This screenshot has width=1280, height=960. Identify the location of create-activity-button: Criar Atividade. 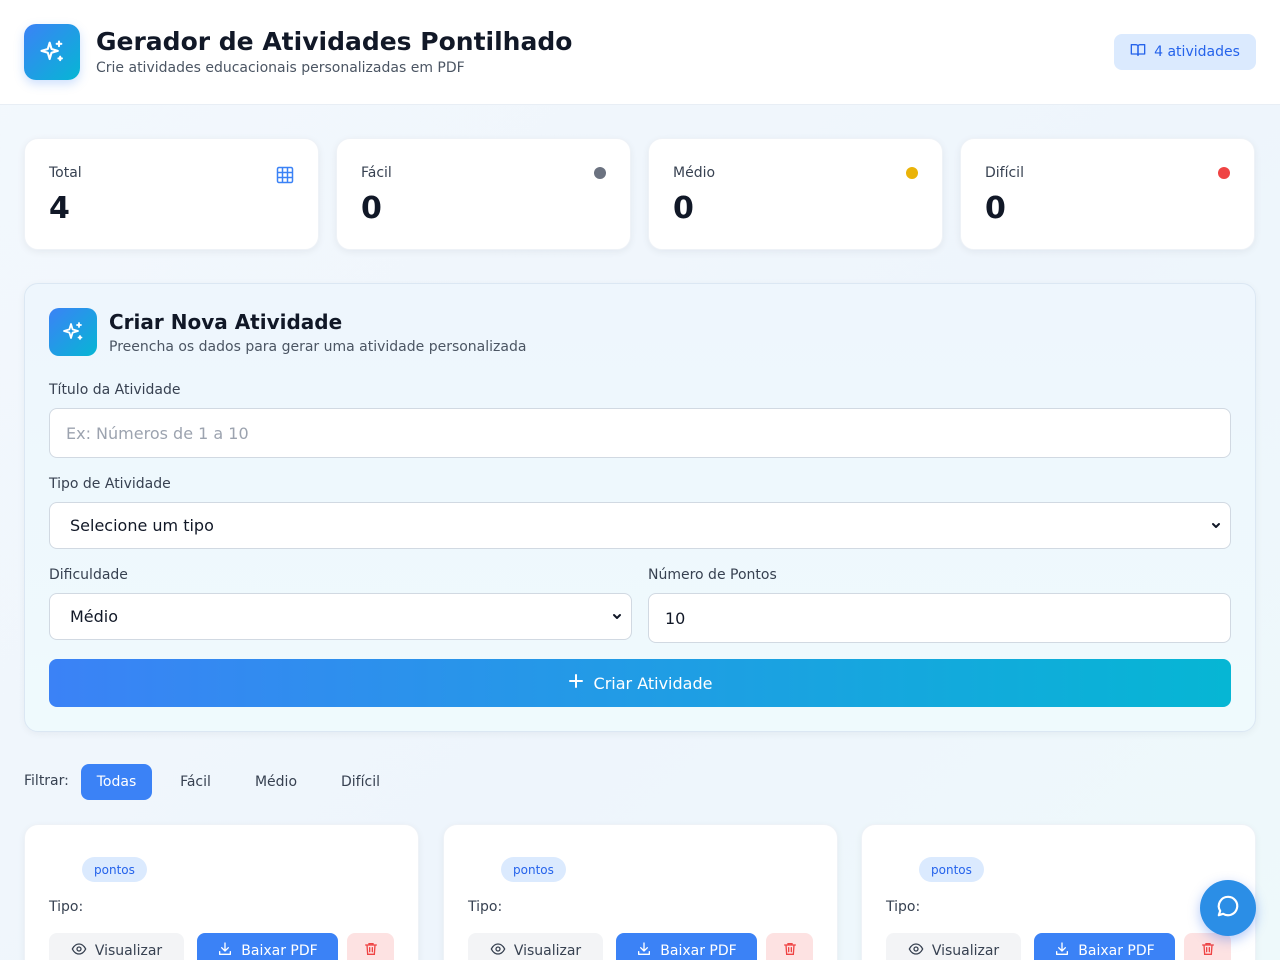
(640, 683).